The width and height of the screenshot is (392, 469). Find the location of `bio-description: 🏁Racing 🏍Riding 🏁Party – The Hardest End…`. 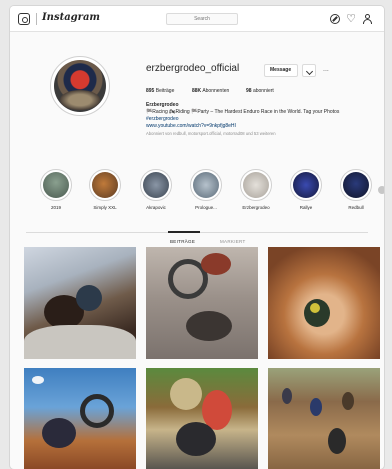

bio-description: 🏁Racing 🏍Riding 🏁Party – The Hardest End… is located at coordinates (243, 112).